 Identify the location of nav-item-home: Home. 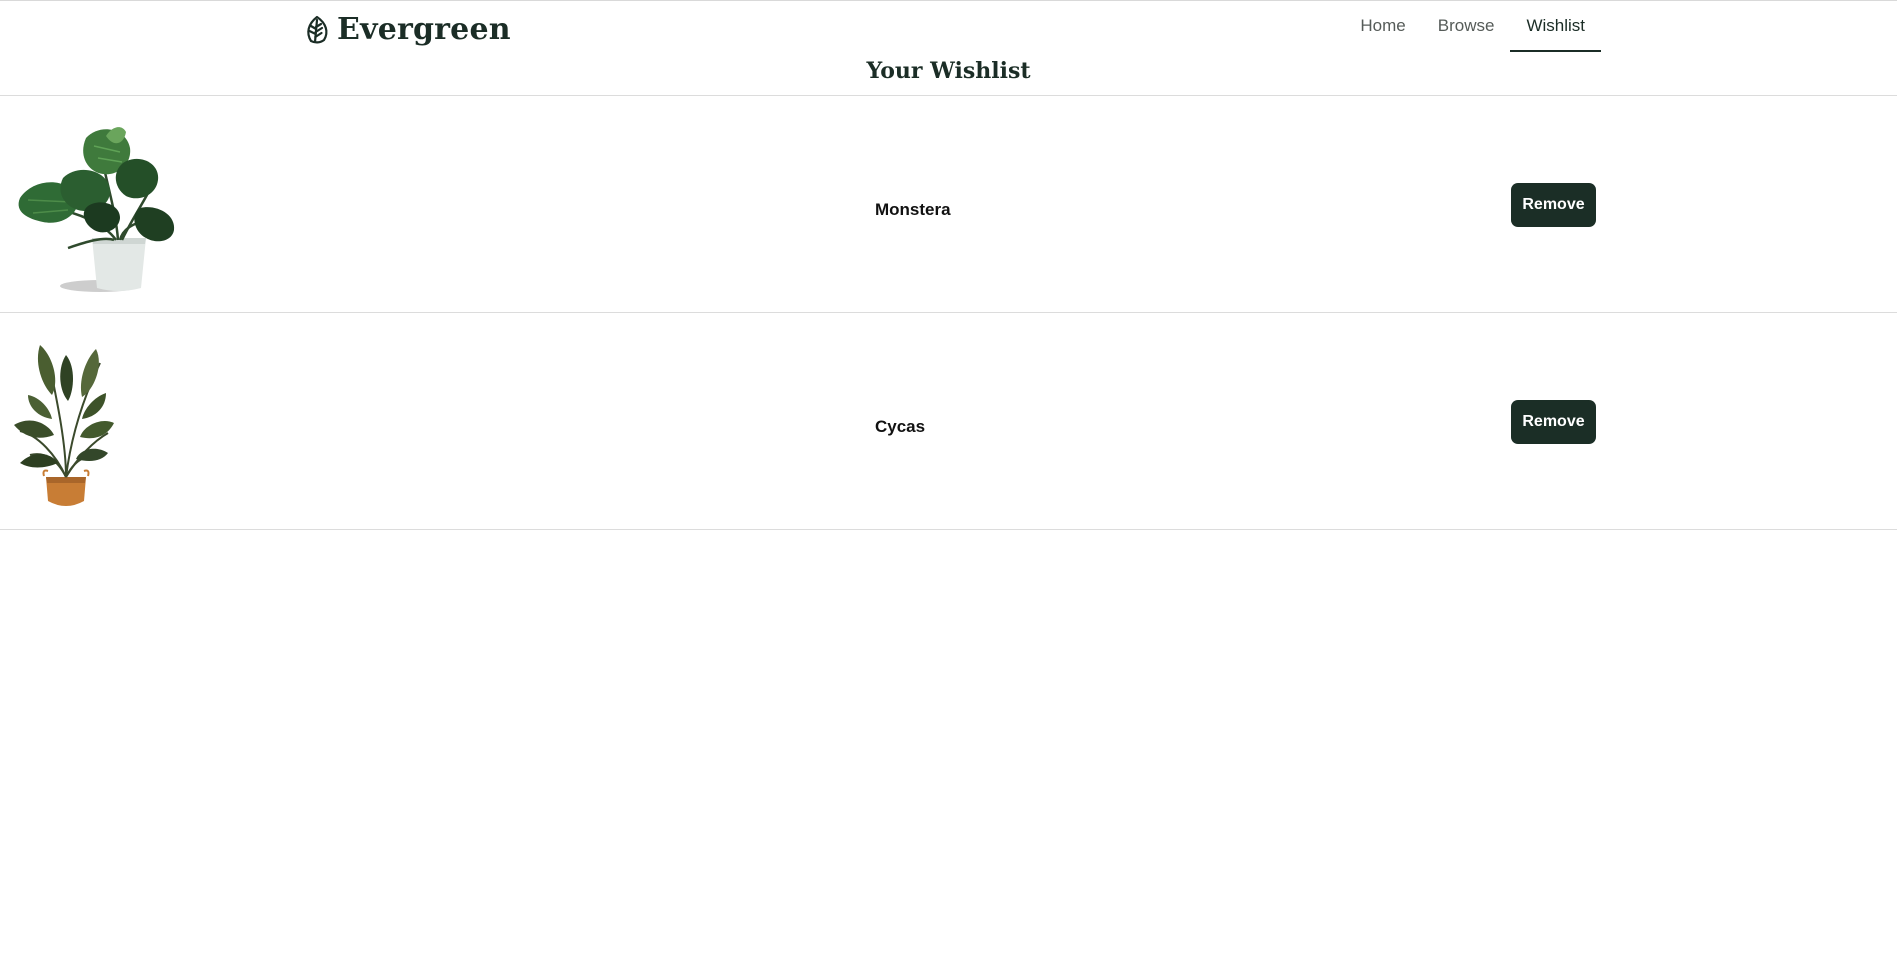
(1382, 26).